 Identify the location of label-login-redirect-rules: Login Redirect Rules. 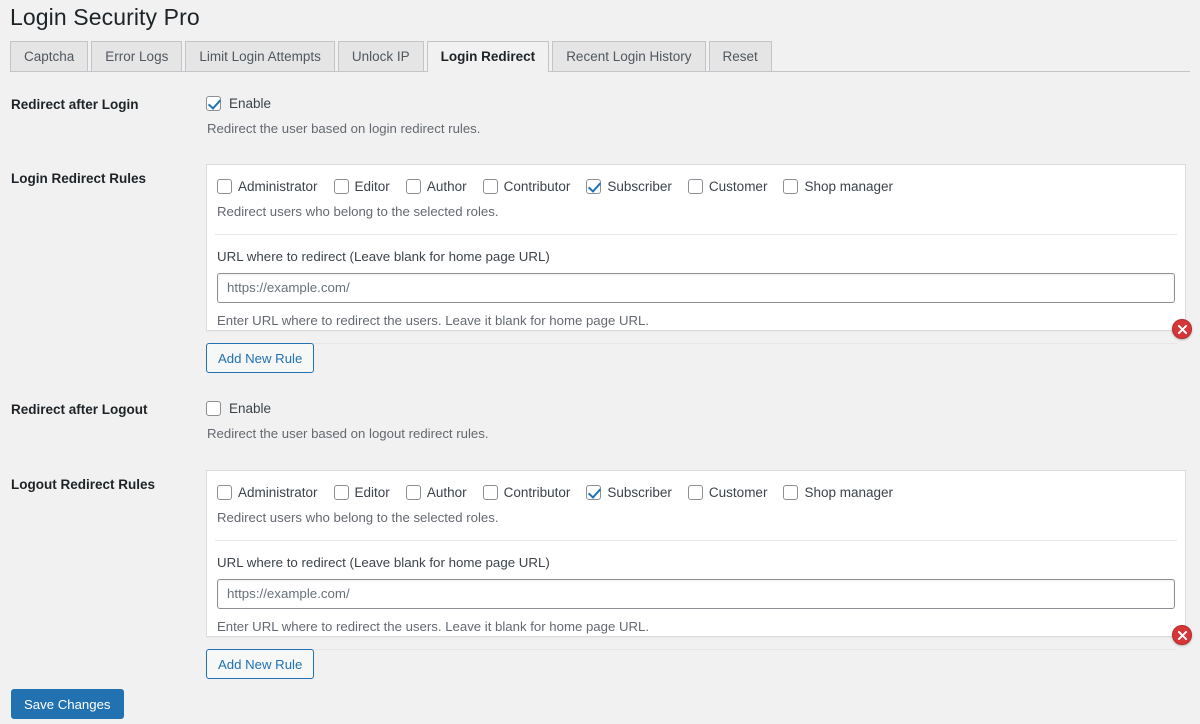
(79, 178).